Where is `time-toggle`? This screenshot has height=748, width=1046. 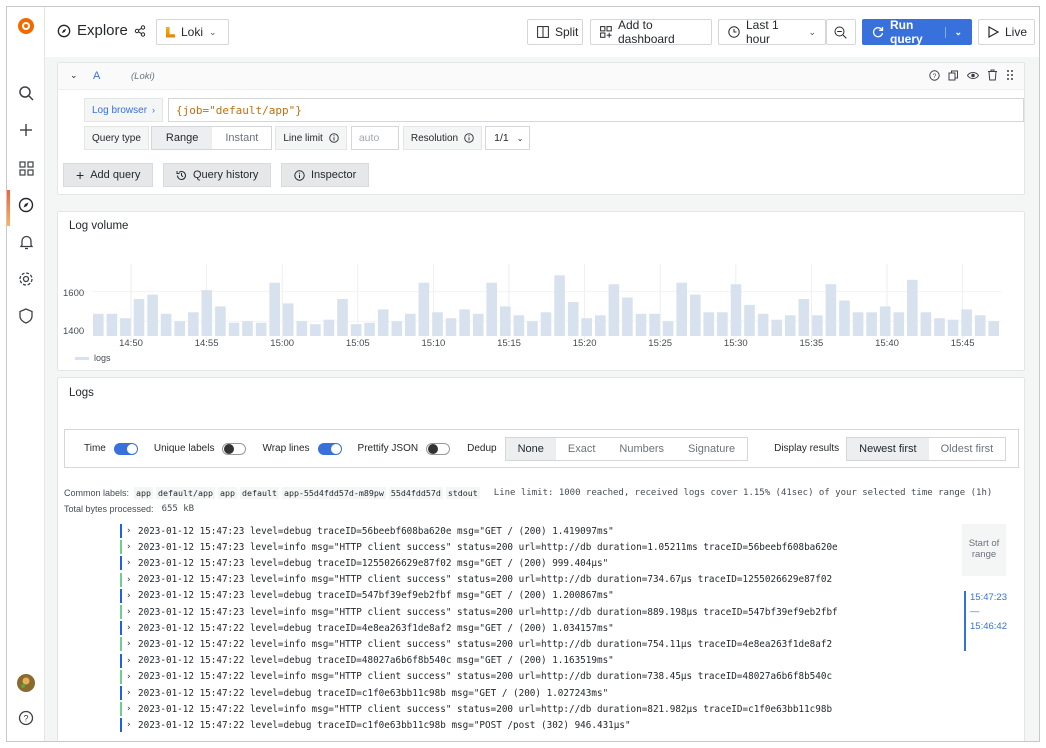
time-toggle is located at coordinates (125, 448).